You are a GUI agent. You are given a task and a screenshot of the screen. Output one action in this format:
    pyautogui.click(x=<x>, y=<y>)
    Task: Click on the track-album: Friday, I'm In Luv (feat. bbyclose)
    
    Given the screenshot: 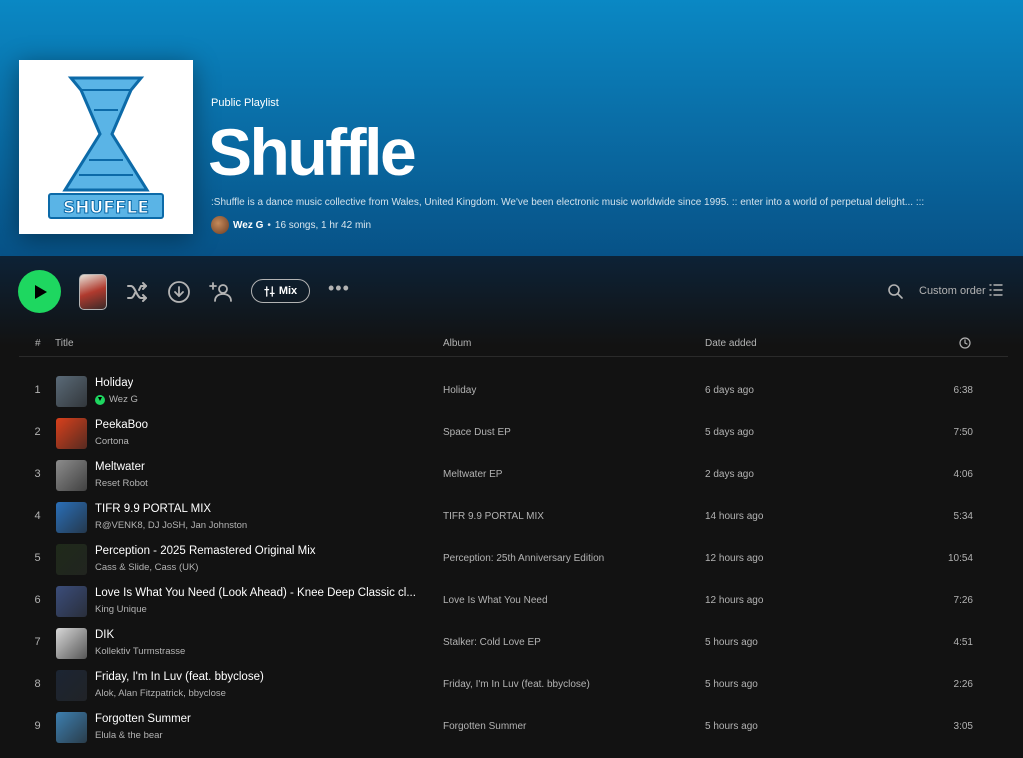 What is the action you would take?
    pyautogui.click(x=516, y=684)
    